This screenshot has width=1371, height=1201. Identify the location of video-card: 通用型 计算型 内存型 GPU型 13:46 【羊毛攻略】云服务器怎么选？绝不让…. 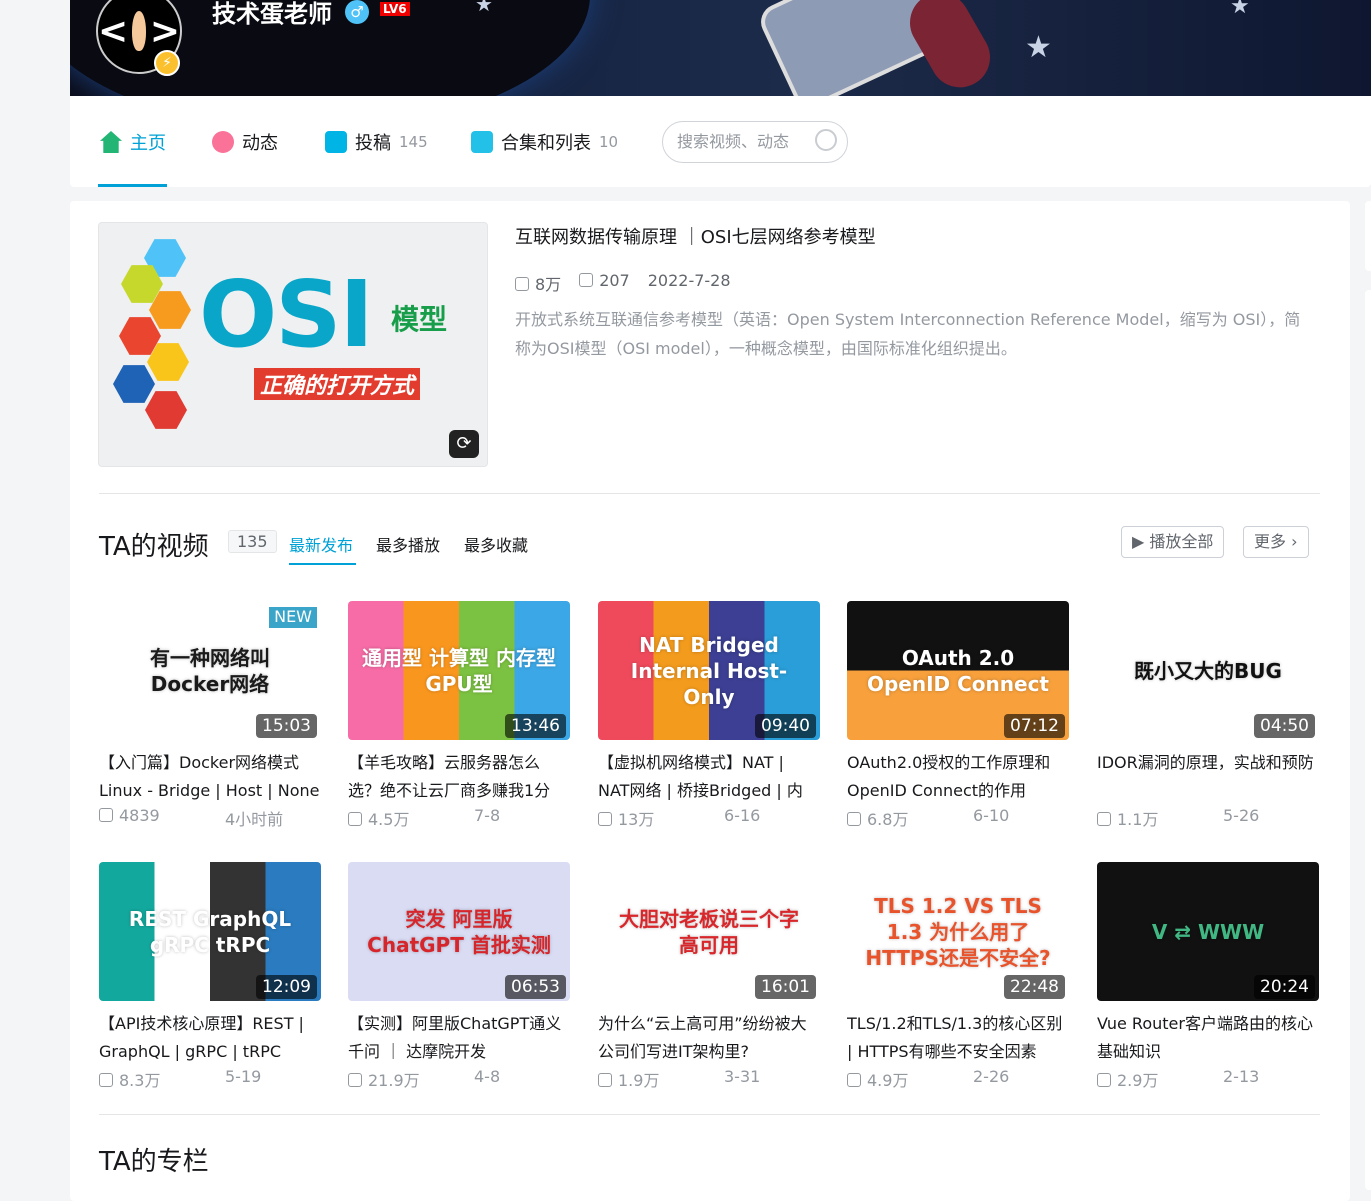
(459, 715).